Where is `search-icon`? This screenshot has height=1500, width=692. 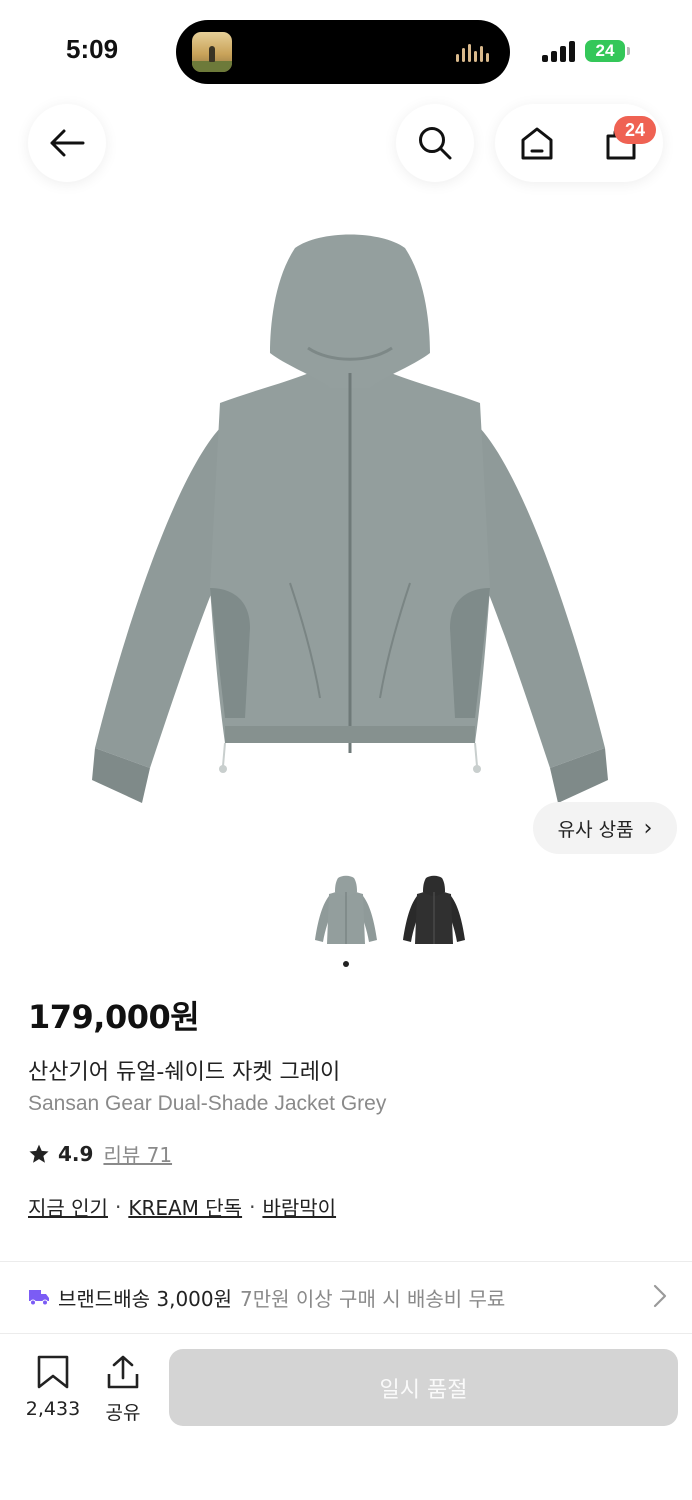 search-icon is located at coordinates (435, 143).